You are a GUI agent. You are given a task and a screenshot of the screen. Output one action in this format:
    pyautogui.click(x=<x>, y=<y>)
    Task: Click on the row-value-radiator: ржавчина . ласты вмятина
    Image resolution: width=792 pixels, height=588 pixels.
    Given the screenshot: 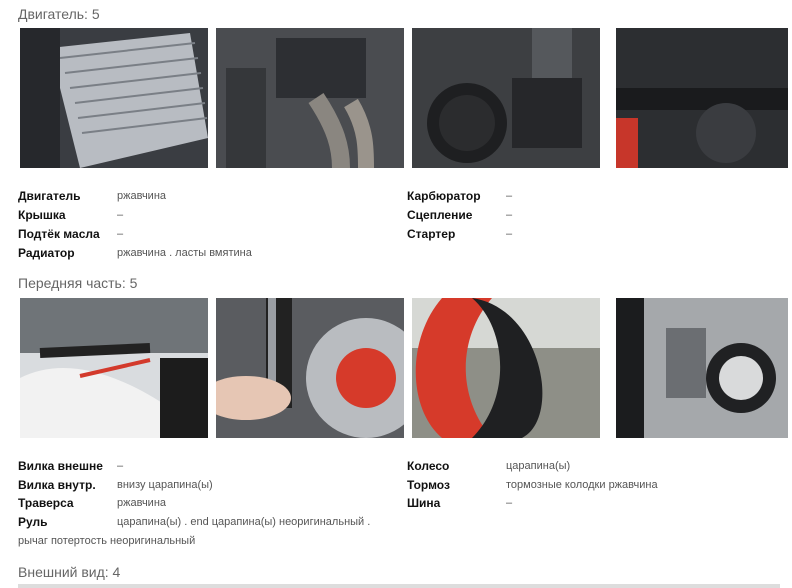 What is the action you would take?
    pyautogui.click(x=184, y=253)
    